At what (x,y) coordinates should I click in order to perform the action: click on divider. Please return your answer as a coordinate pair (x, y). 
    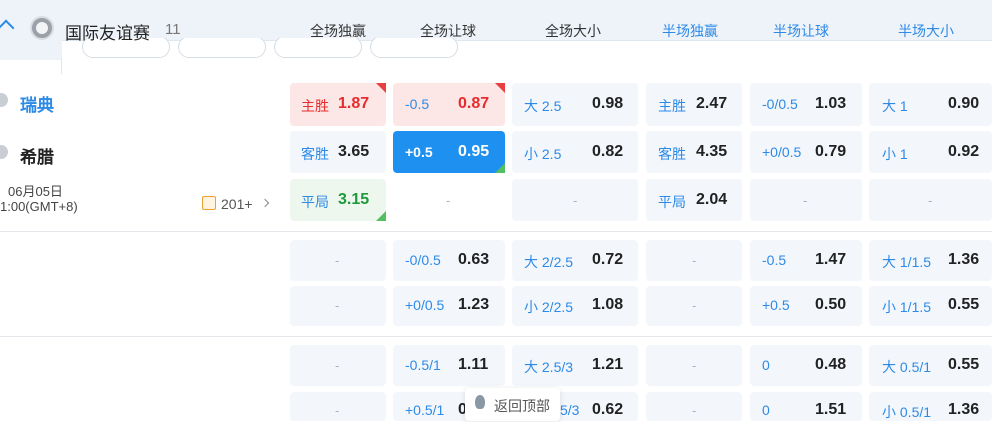
    Looking at the image, I should click on (61, 66).